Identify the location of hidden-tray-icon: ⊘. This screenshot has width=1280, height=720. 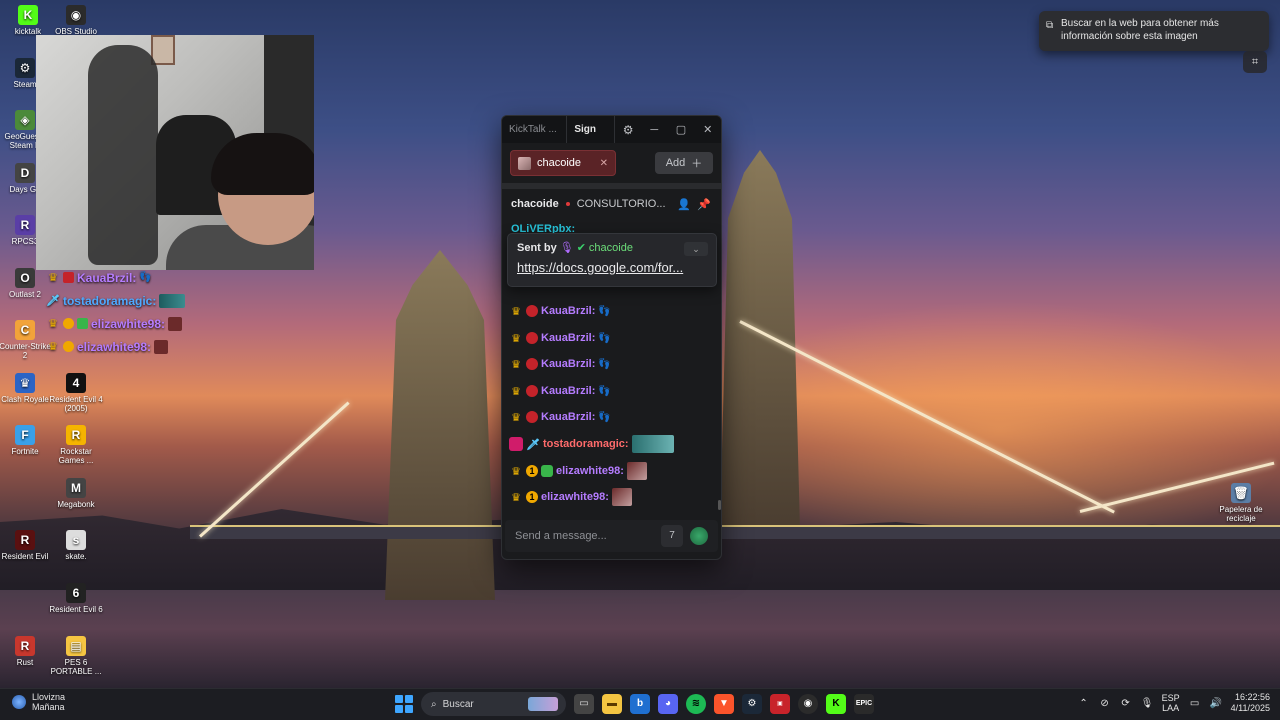
(1105, 703).